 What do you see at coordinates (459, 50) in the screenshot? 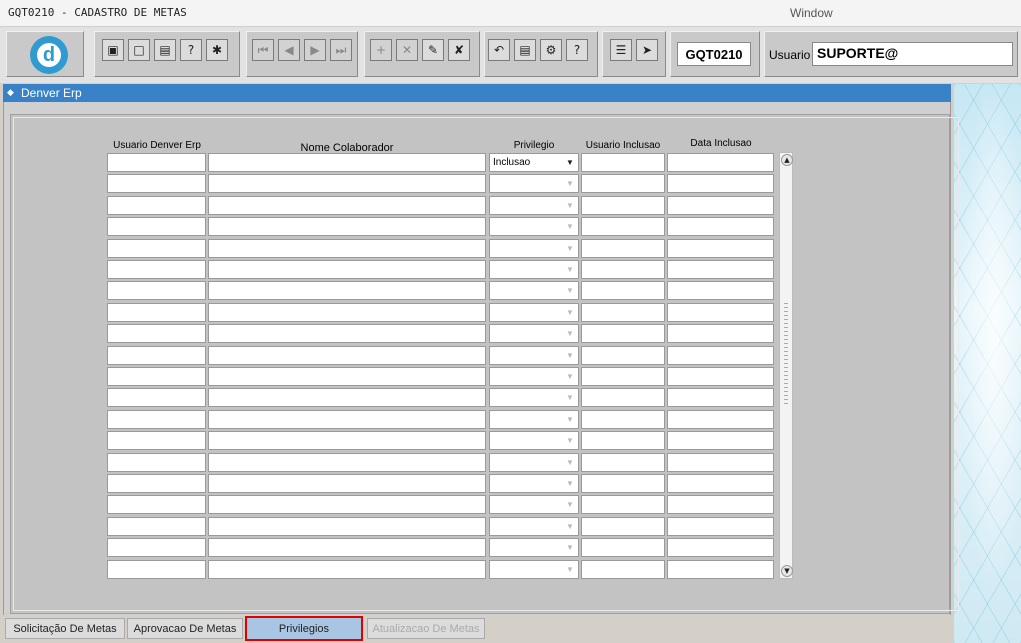
I see `clear-record-icon: ✘` at bounding box center [459, 50].